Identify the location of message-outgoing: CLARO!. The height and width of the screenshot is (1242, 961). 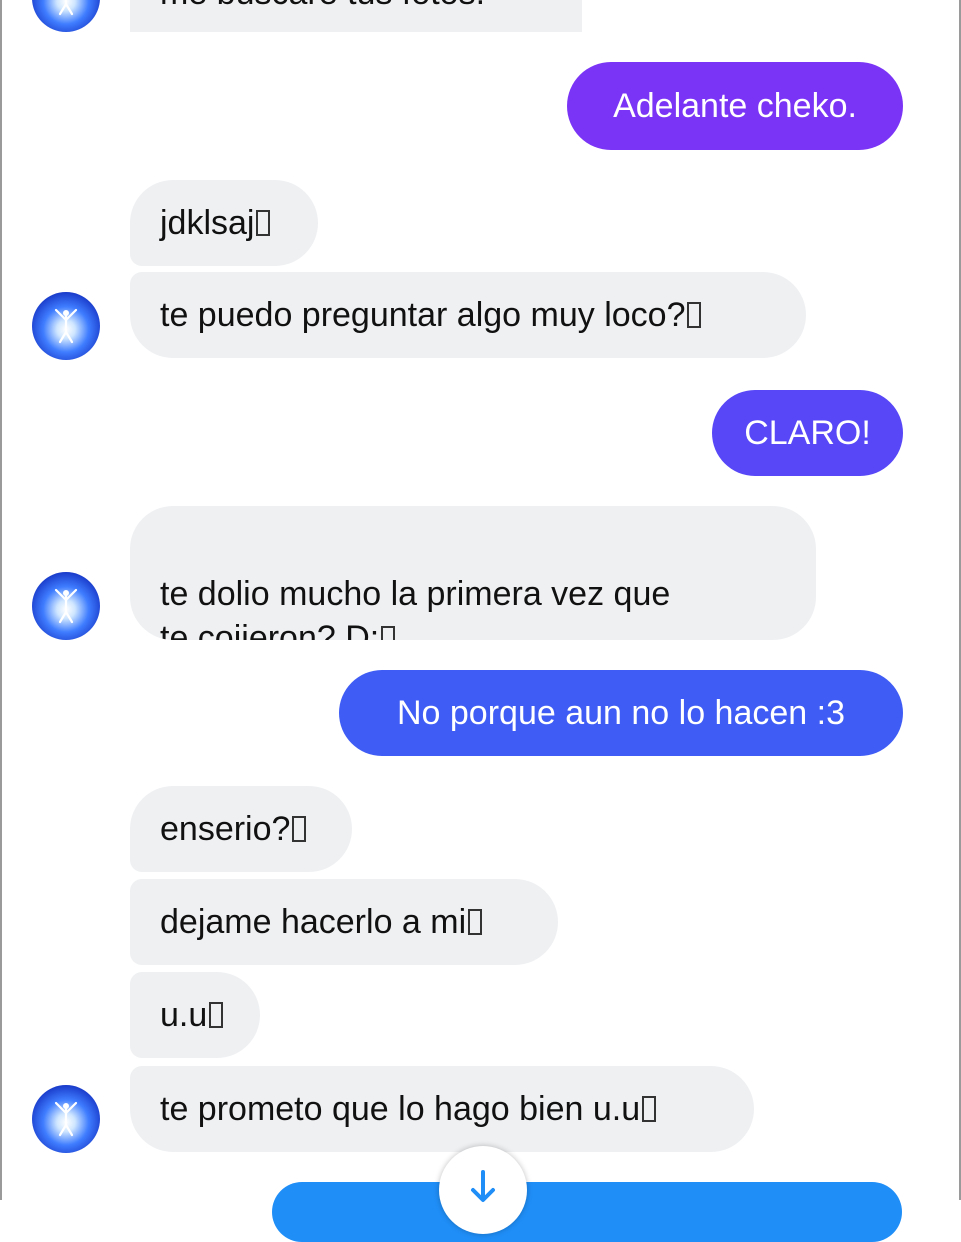
(807, 433).